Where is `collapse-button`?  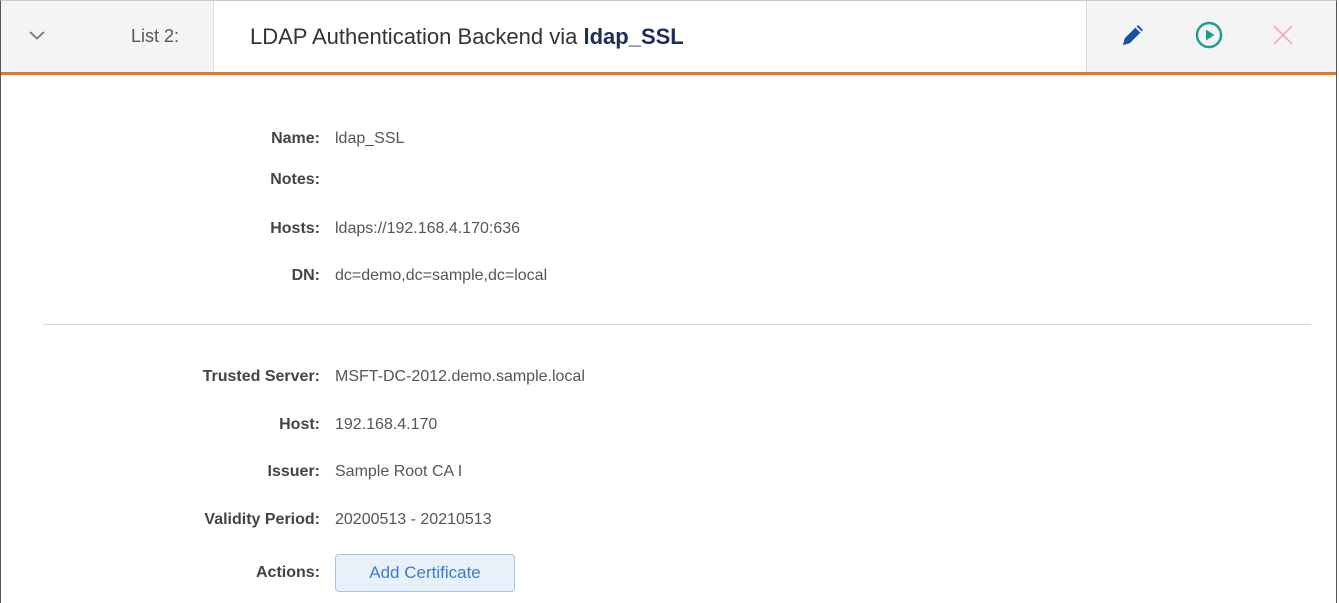
collapse-button is located at coordinates (37, 36).